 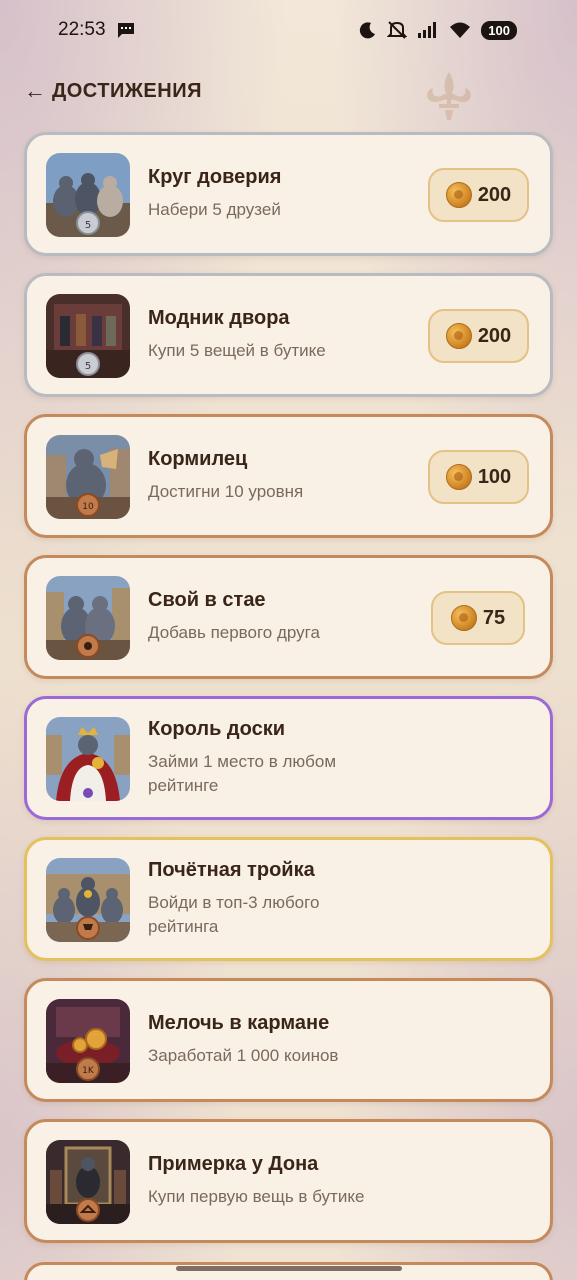 I want to click on achievement-desc: Купи 5 вещей в бутике, so click(x=237, y=350).